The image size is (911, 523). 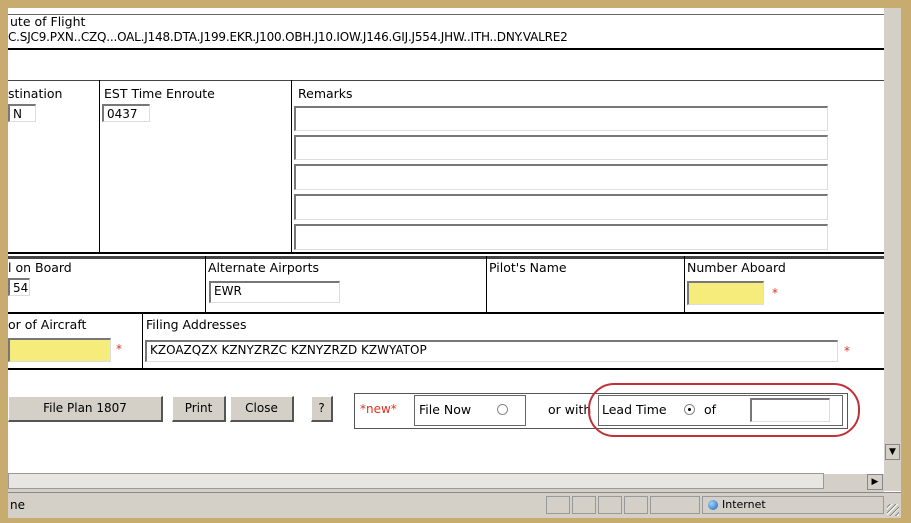 What do you see at coordinates (126, 113) in the screenshot?
I see `est-time-field: 0437` at bounding box center [126, 113].